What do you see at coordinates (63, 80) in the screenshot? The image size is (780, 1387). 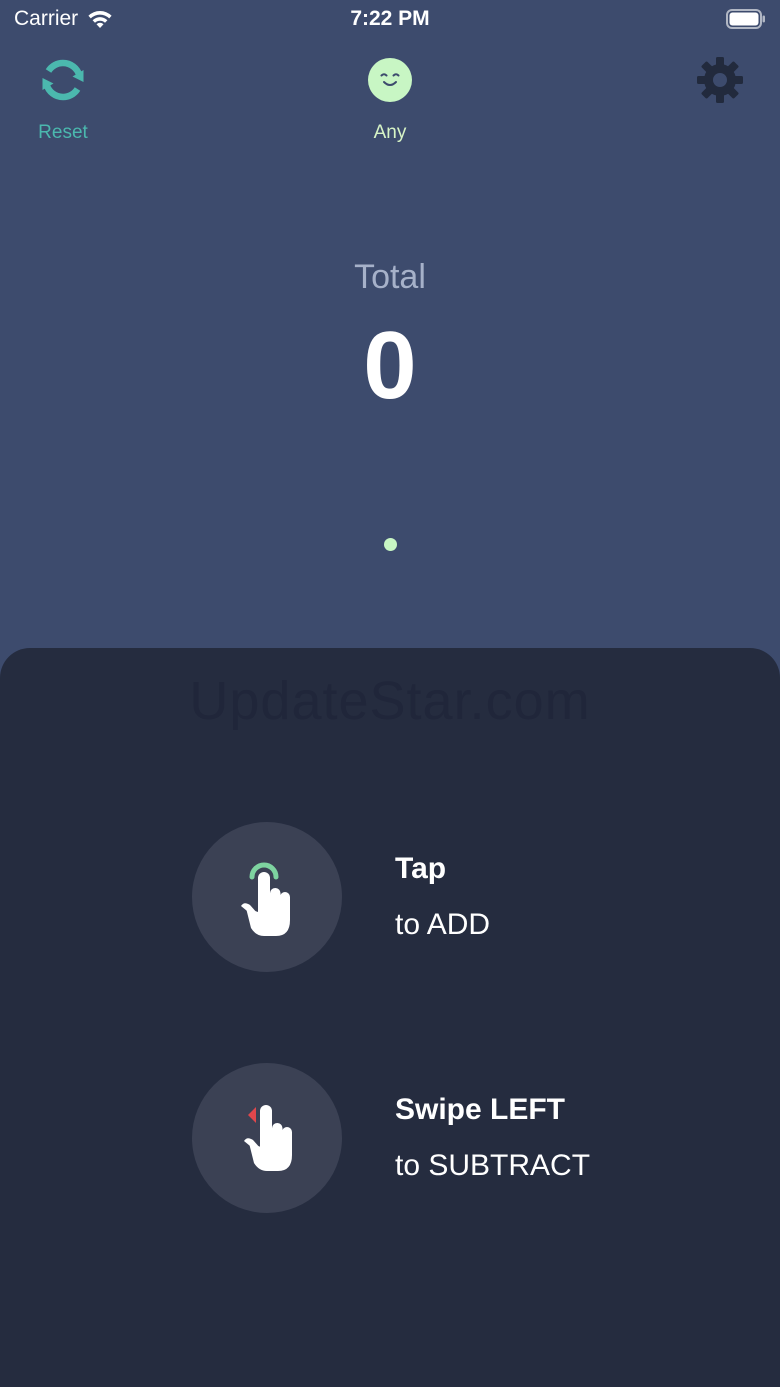 I see `refresh-icon` at bounding box center [63, 80].